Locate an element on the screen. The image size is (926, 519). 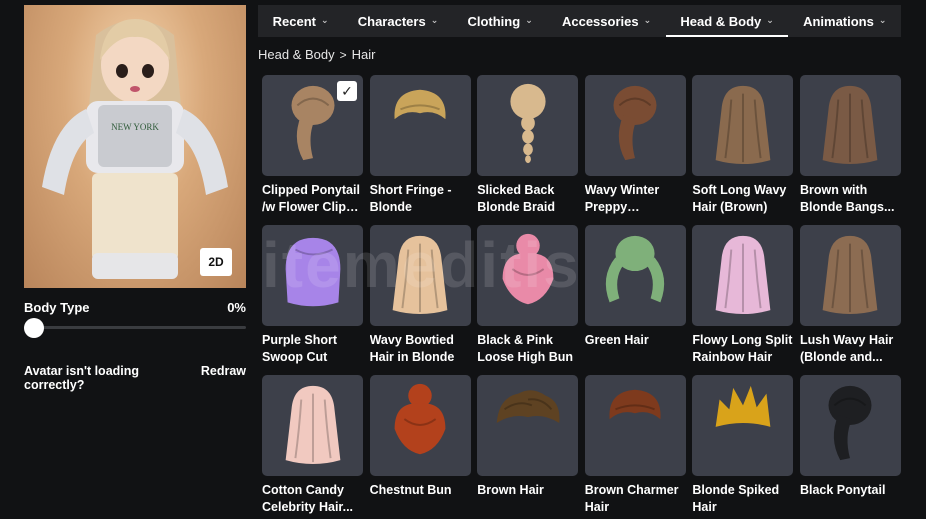
hair-item-name: Purple Short Swoop Cut is located at coordinates (300, 348).